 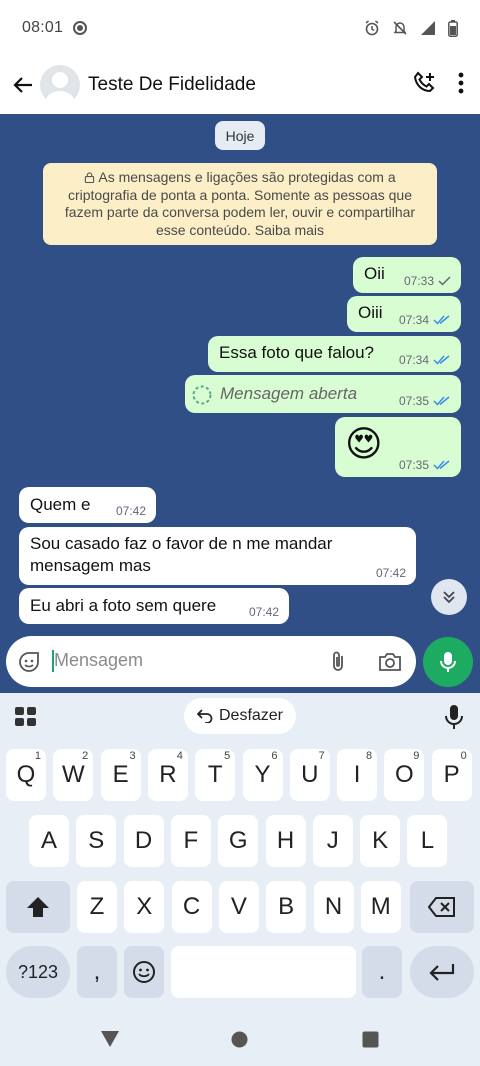 I want to click on comma-key-label: ,, so click(x=97, y=971).